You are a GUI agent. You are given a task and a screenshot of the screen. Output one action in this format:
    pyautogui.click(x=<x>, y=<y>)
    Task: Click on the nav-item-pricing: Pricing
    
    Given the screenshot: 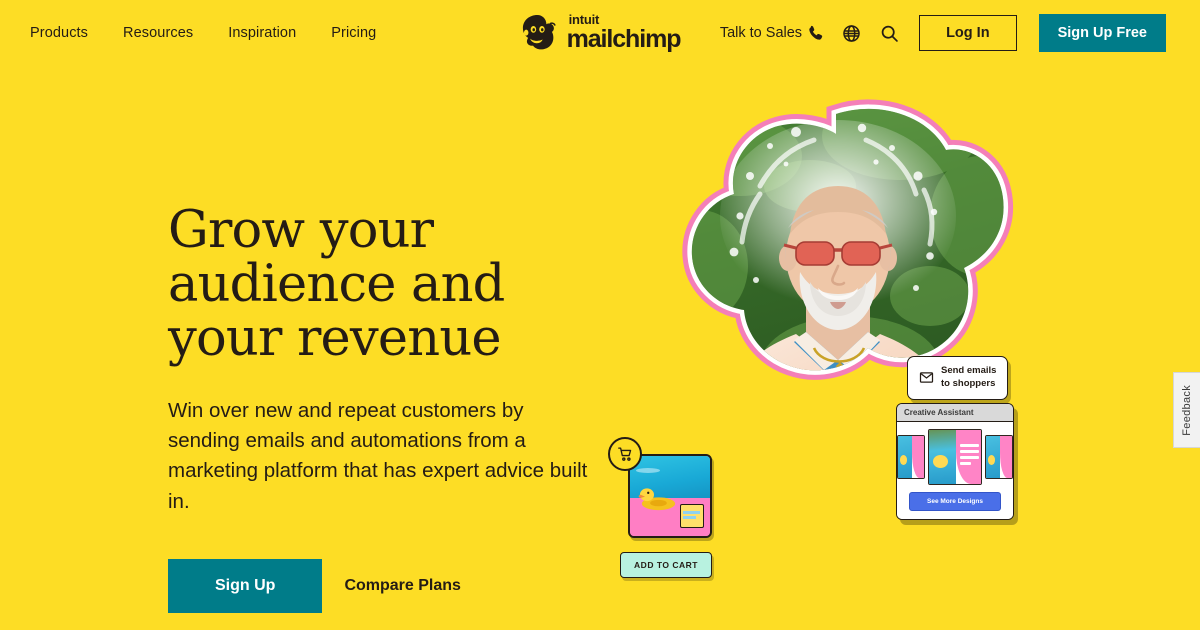 What is the action you would take?
    pyautogui.click(x=353, y=33)
    